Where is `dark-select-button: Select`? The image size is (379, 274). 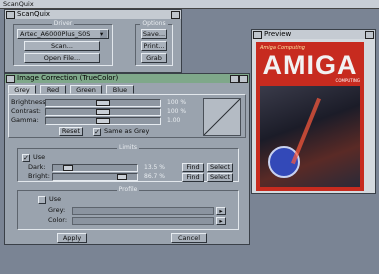 dark-select-button: Select is located at coordinates (220, 167).